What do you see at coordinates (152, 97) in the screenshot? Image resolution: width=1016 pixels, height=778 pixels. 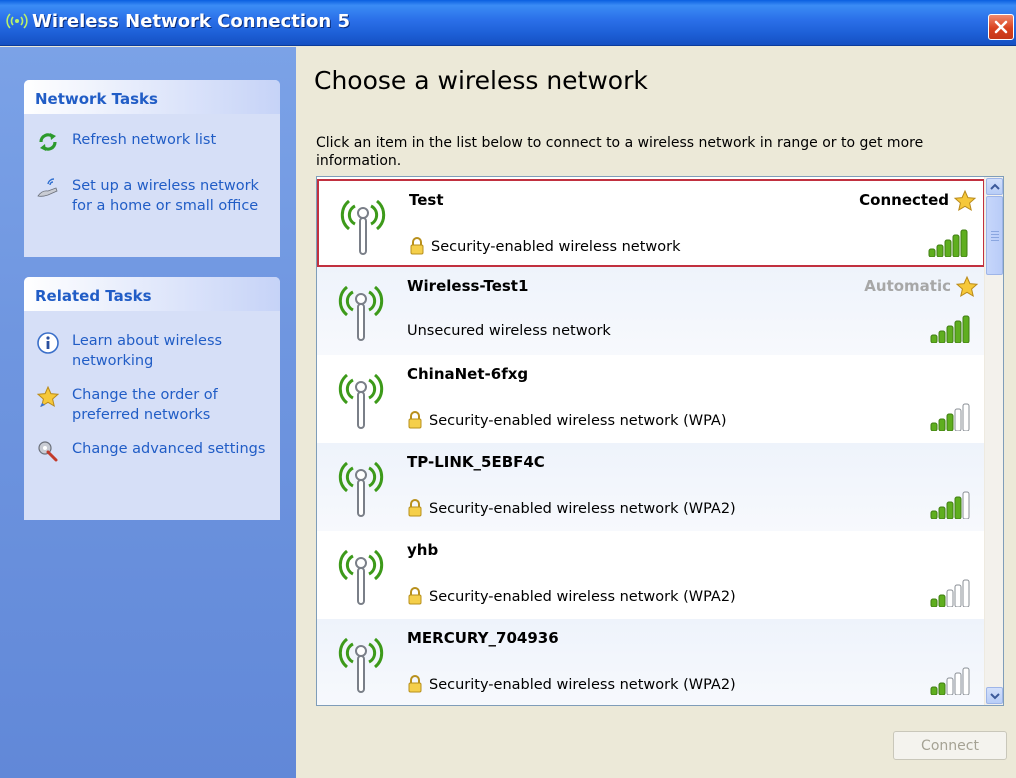 I see `network-tasks-header: Network Tasks` at bounding box center [152, 97].